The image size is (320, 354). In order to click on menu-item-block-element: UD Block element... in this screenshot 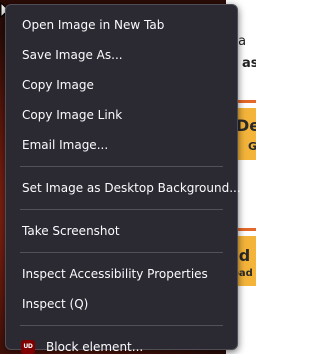, I will do `click(121, 343)`.